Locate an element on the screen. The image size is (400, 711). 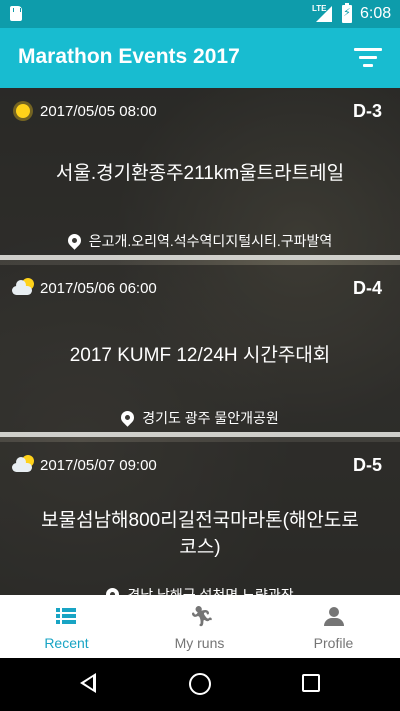
event-location: 은고개.오리역.석수역디지털시티.구파발역 is located at coordinates (200, 241).